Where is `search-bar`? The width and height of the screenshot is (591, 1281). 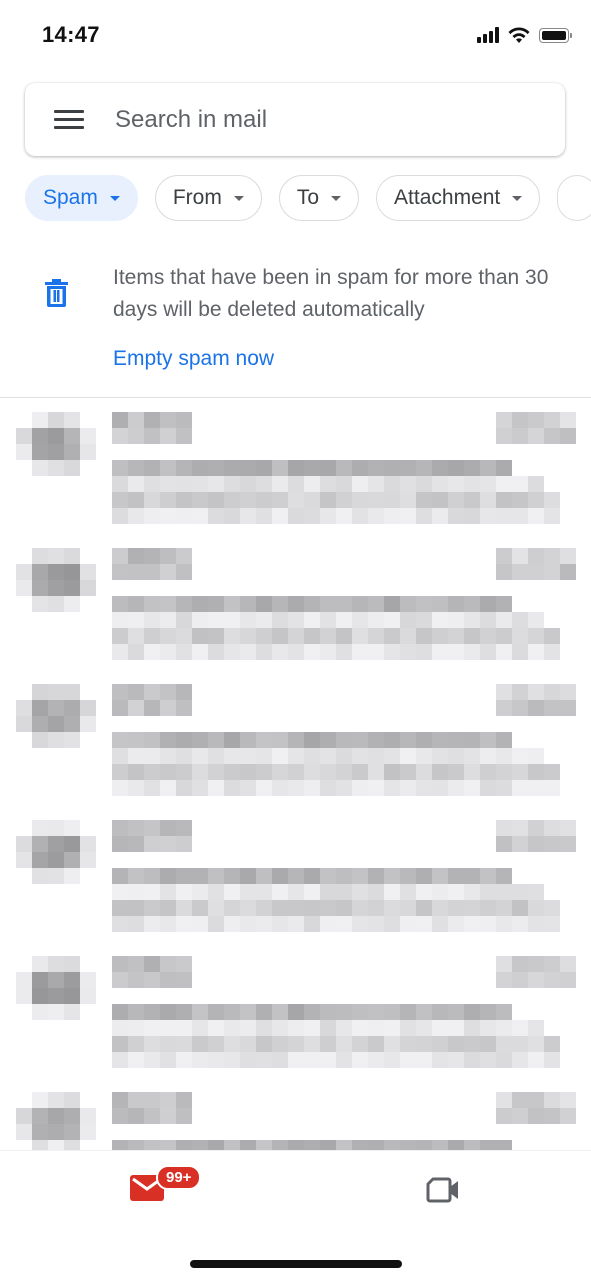
search-bar is located at coordinates (295, 119).